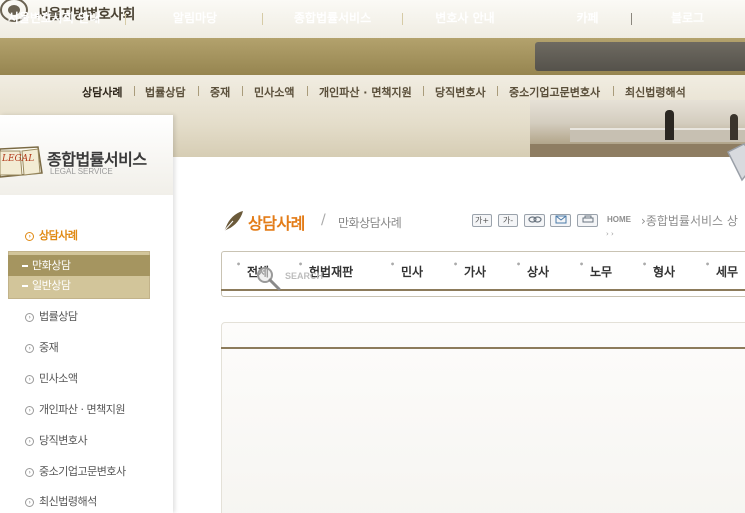 This screenshot has width=745, height=513. I want to click on nav-cafe-blog-area, so click(640, 56).